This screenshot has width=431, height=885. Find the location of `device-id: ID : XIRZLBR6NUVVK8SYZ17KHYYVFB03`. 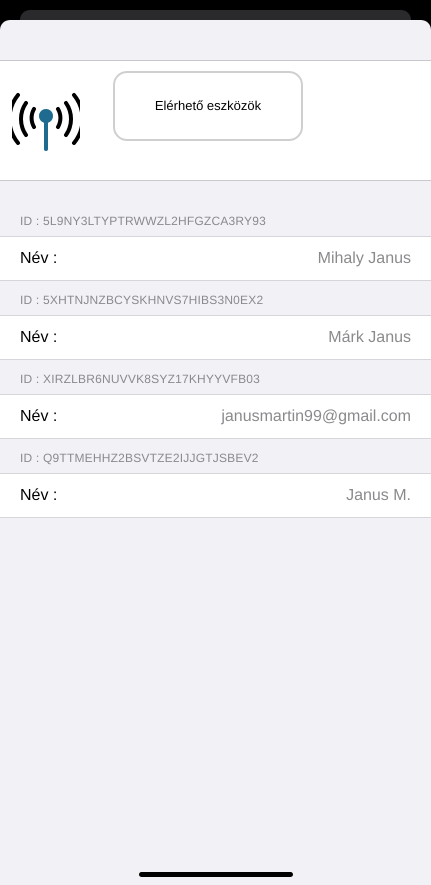

device-id: ID : XIRZLBR6NUVVK8SYZ17KHYYVFB03 is located at coordinates (140, 380).